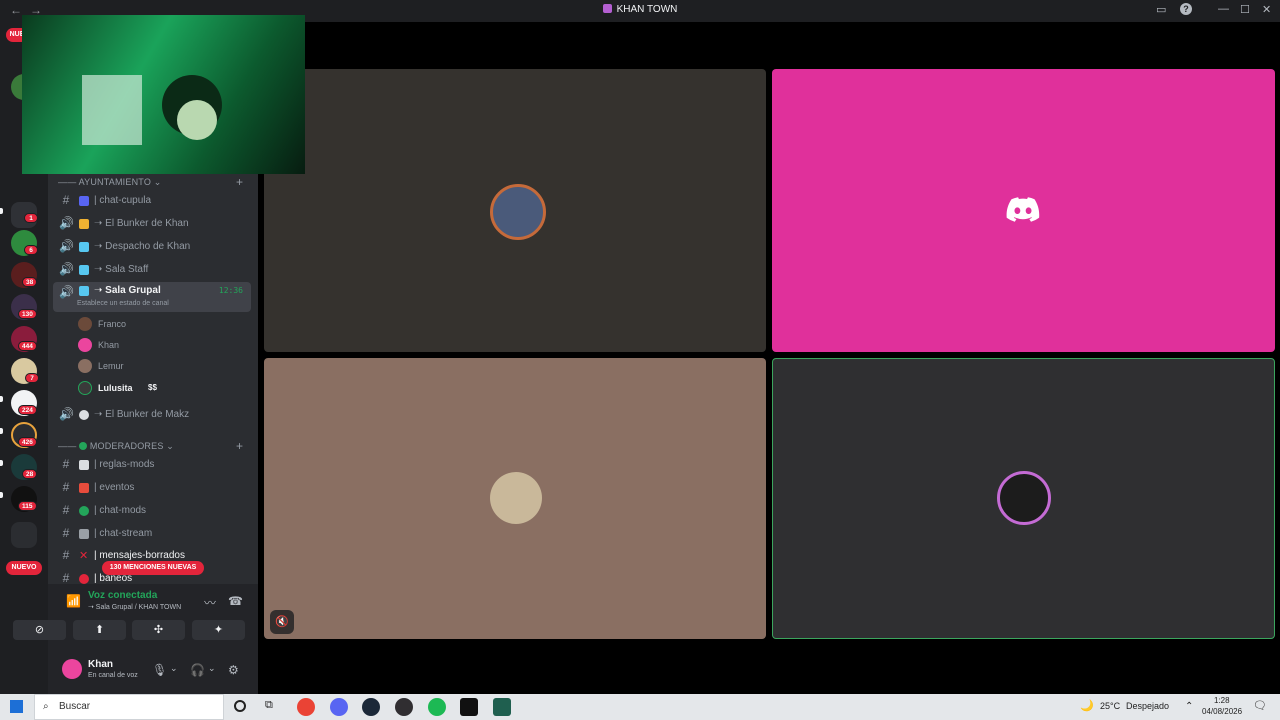  Describe the element at coordinates (134, 607) in the screenshot. I see `voice-location: ➝ Sala Grupal / KHAN TOWN` at that location.